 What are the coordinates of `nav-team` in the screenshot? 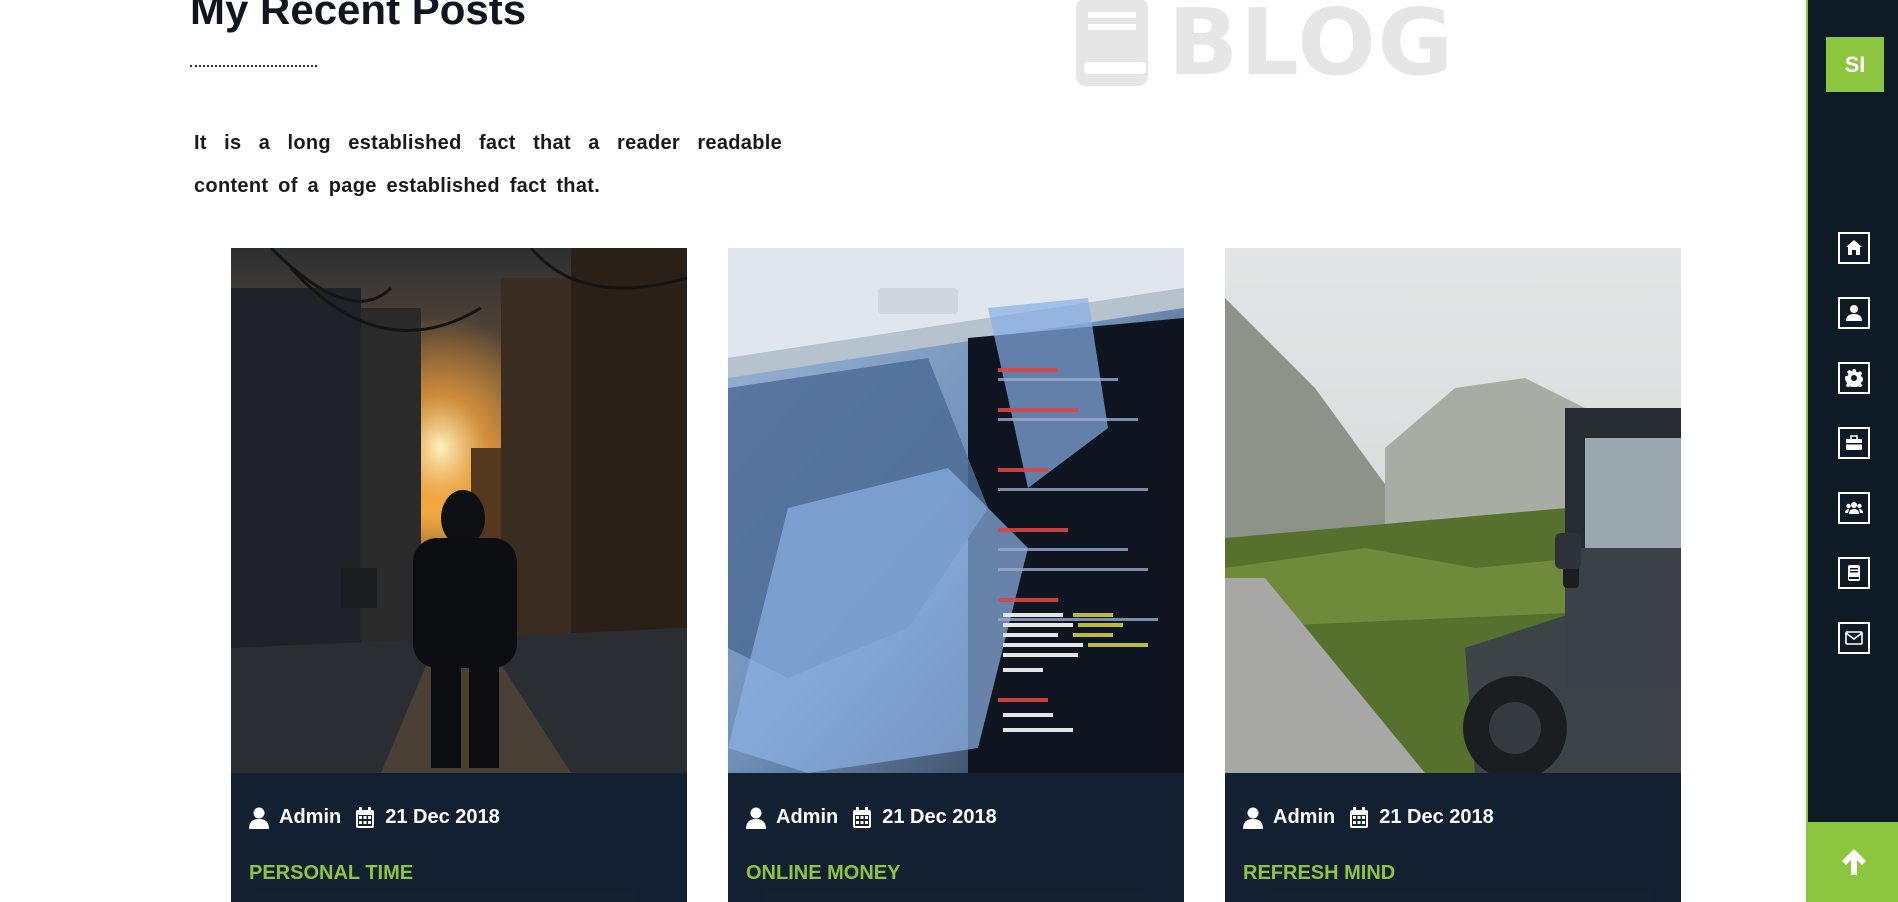 It's located at (1854, 508).